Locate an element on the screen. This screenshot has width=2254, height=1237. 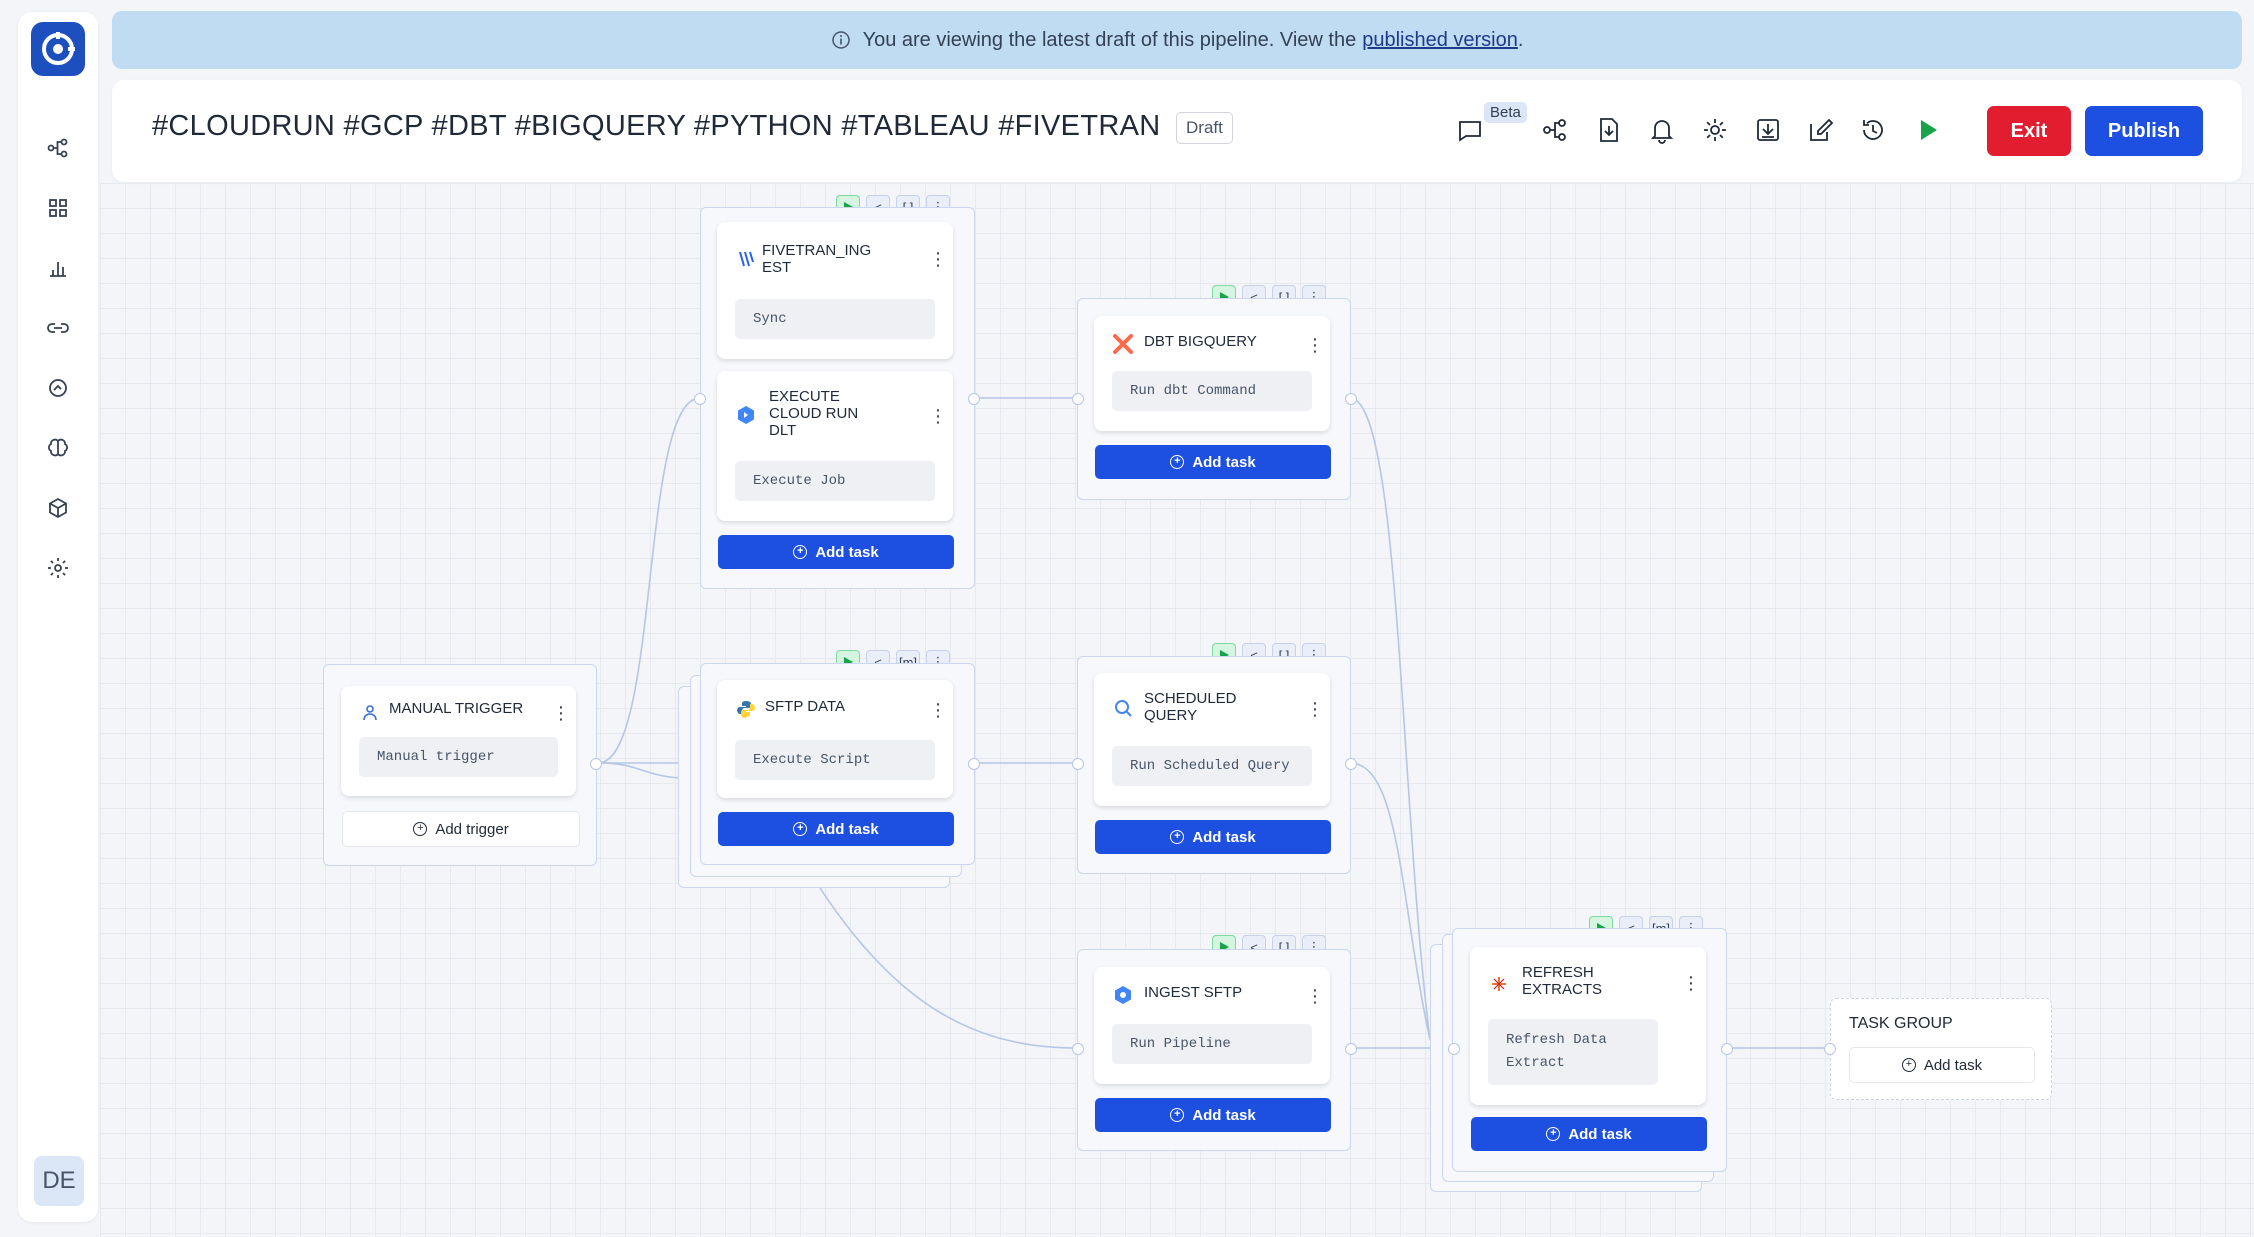
trigger-output-port is located at coordinates (596, 764).